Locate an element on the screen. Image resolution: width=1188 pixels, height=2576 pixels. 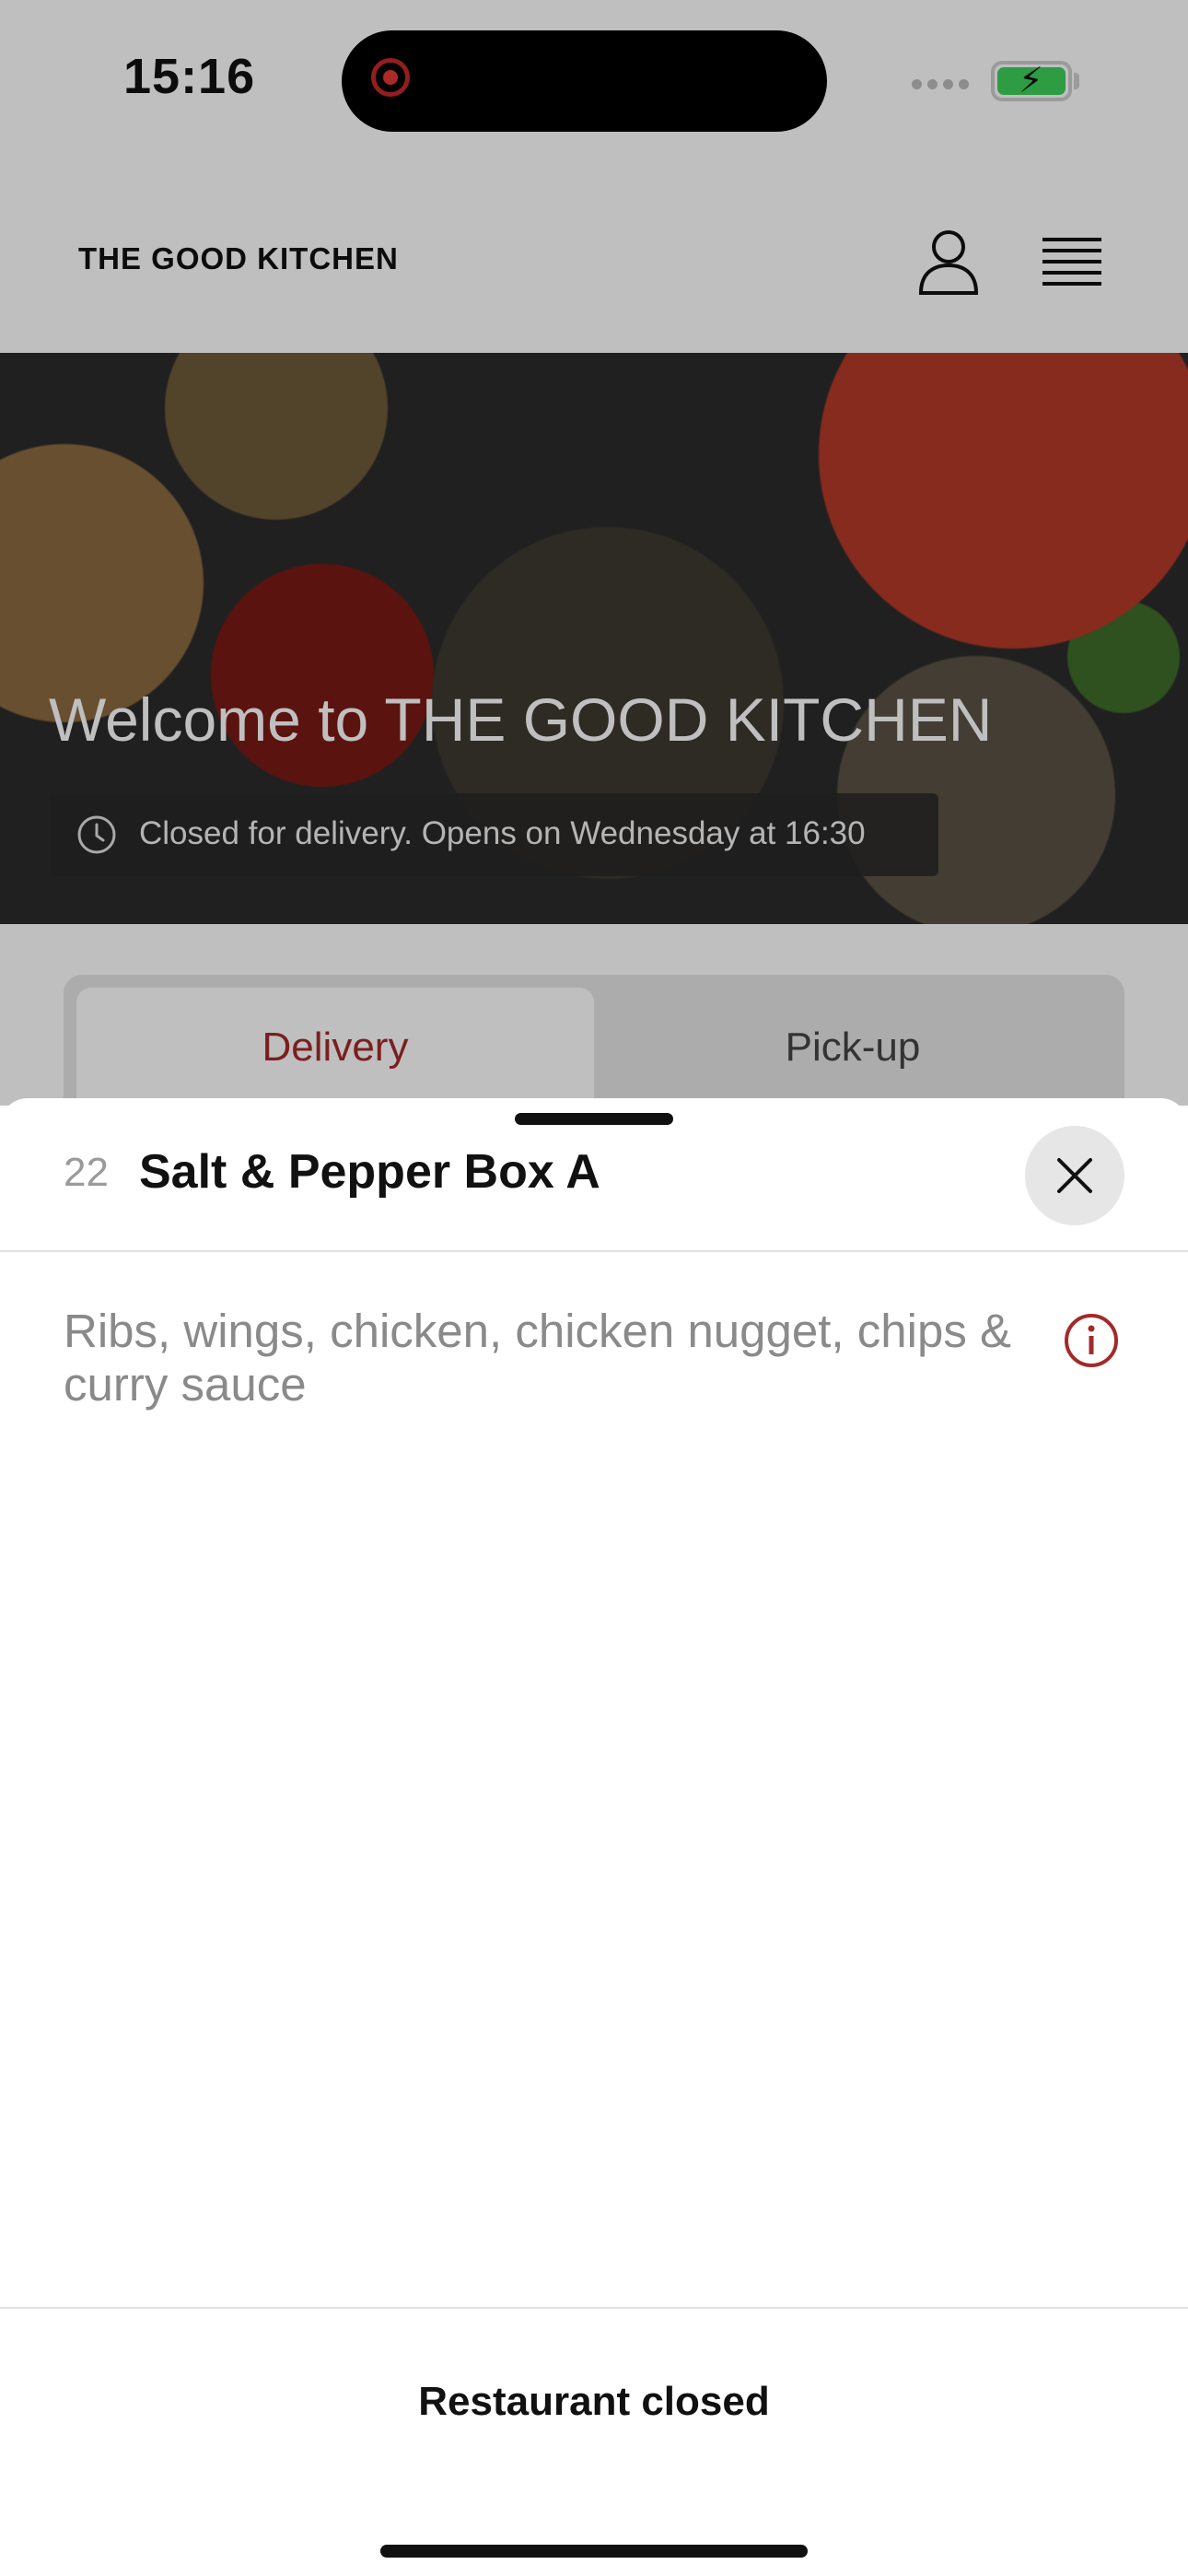
item-title: Salt & Pepper Box A is located at coordinates (369, 1172).